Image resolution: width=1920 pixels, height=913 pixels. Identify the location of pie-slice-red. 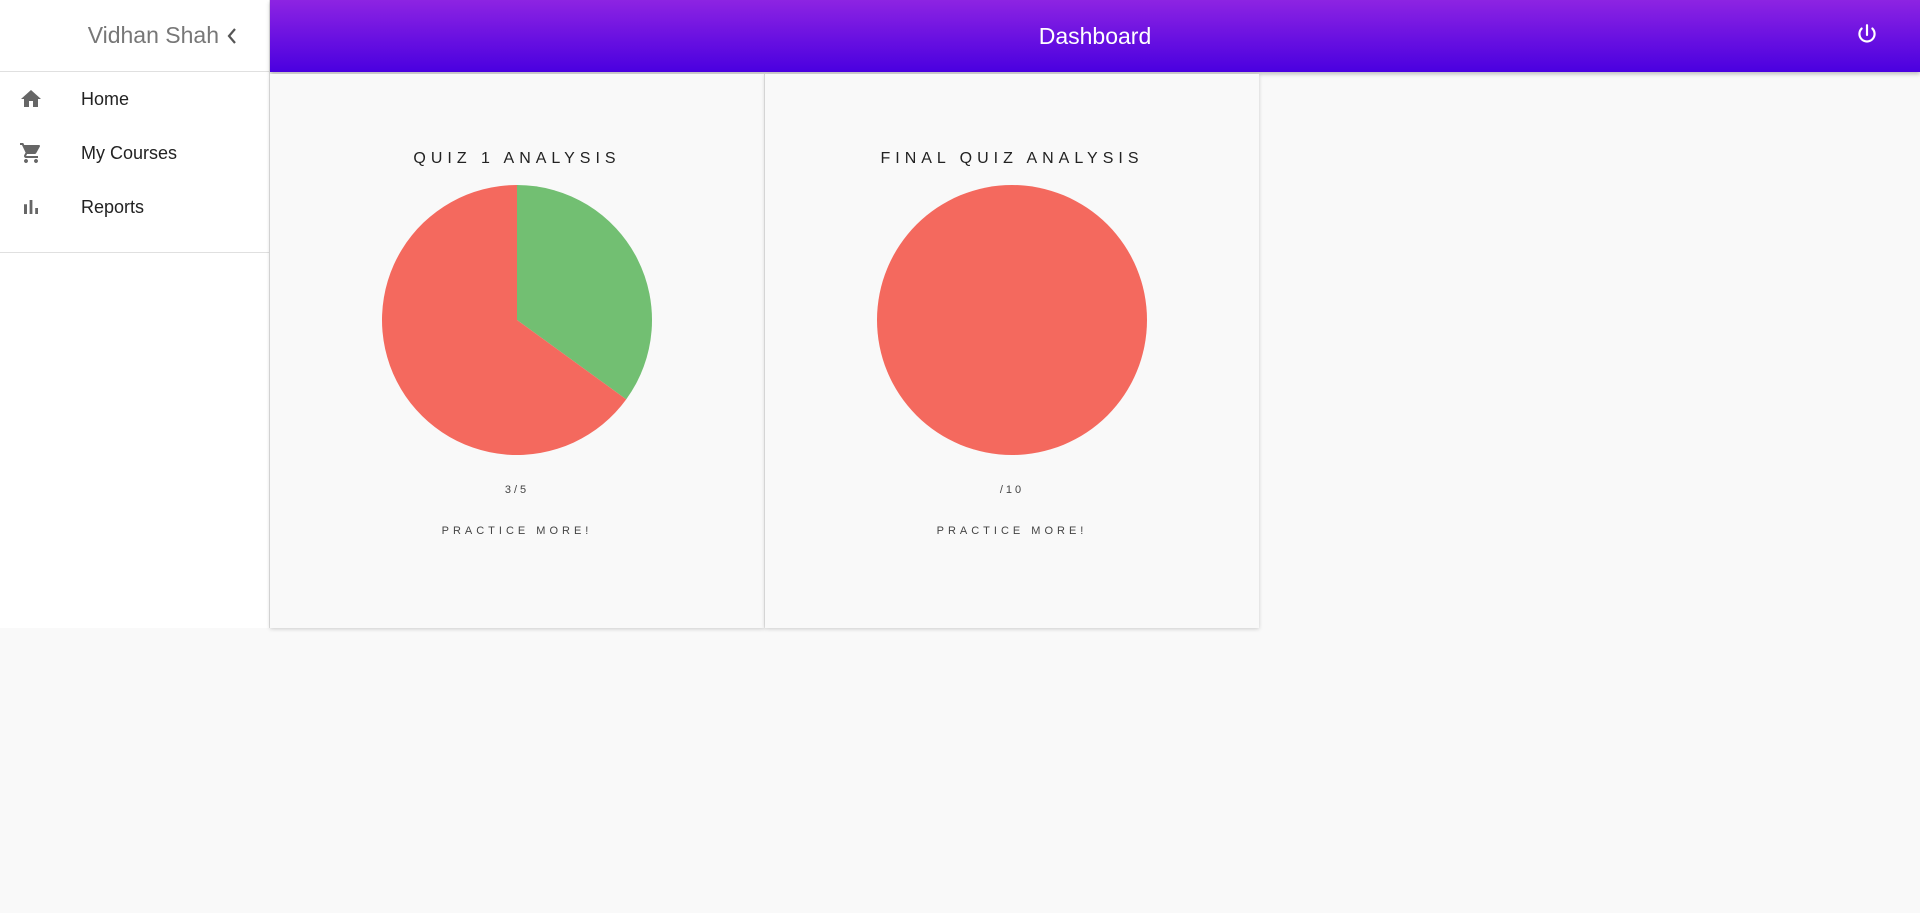
(1012, 320).